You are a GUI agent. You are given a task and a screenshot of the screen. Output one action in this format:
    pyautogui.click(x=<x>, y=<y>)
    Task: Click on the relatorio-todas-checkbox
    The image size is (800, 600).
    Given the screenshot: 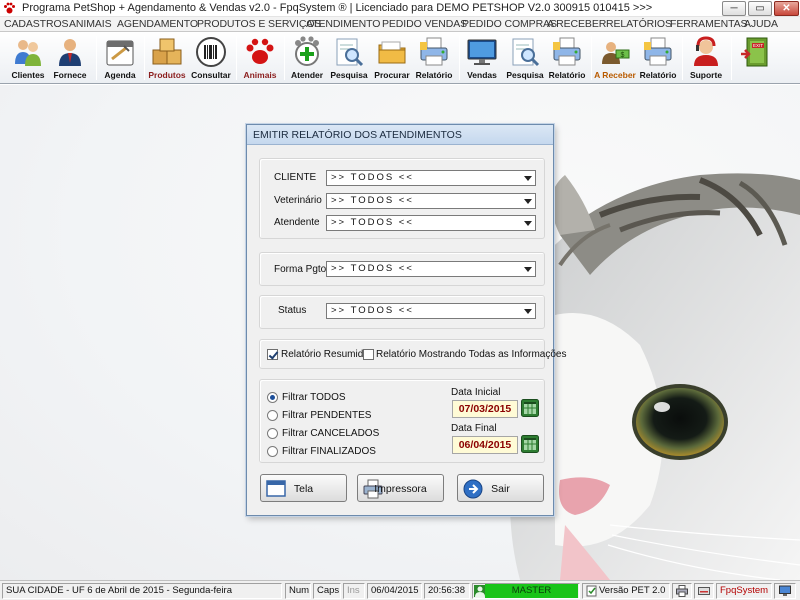 What is the action you would take?
    pyautogui.click(x=368, y=354)
    